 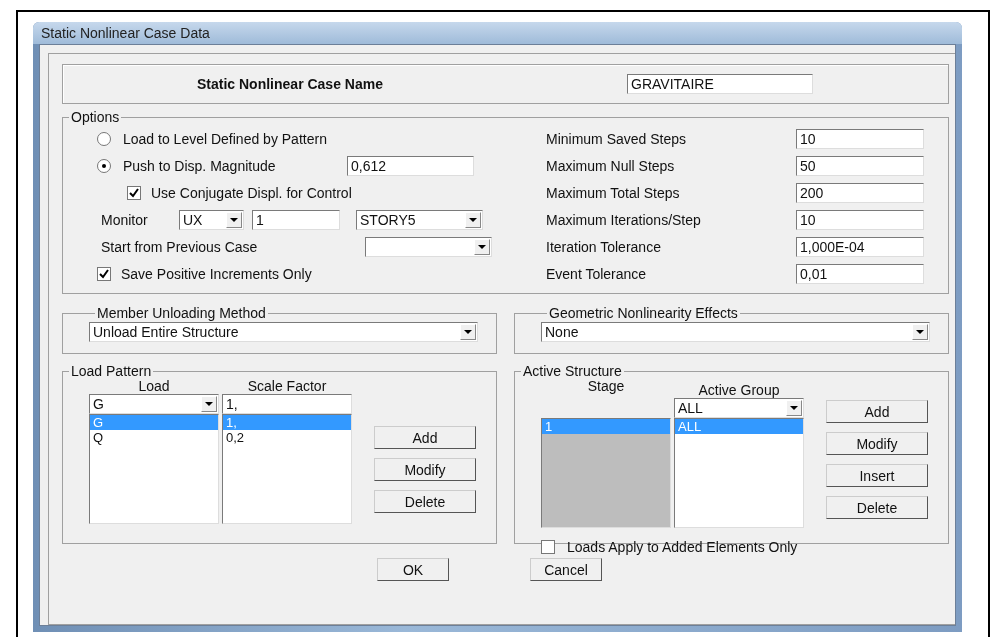 What do you see at coordinates (179, 246) in the screenshot?
I see `start-case-label: Start from Previous Case` at bounding box center [179, 246].